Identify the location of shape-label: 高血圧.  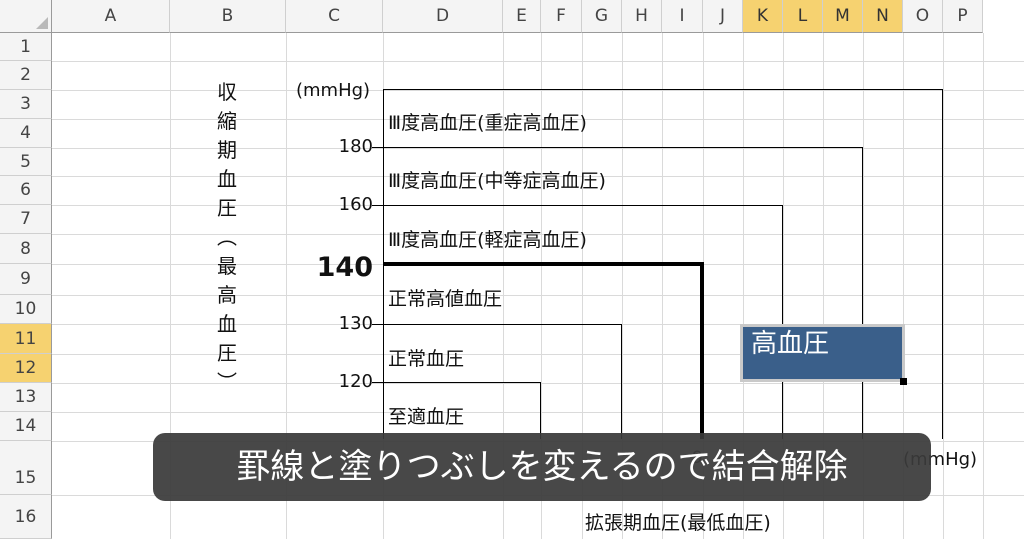
(790, 344).